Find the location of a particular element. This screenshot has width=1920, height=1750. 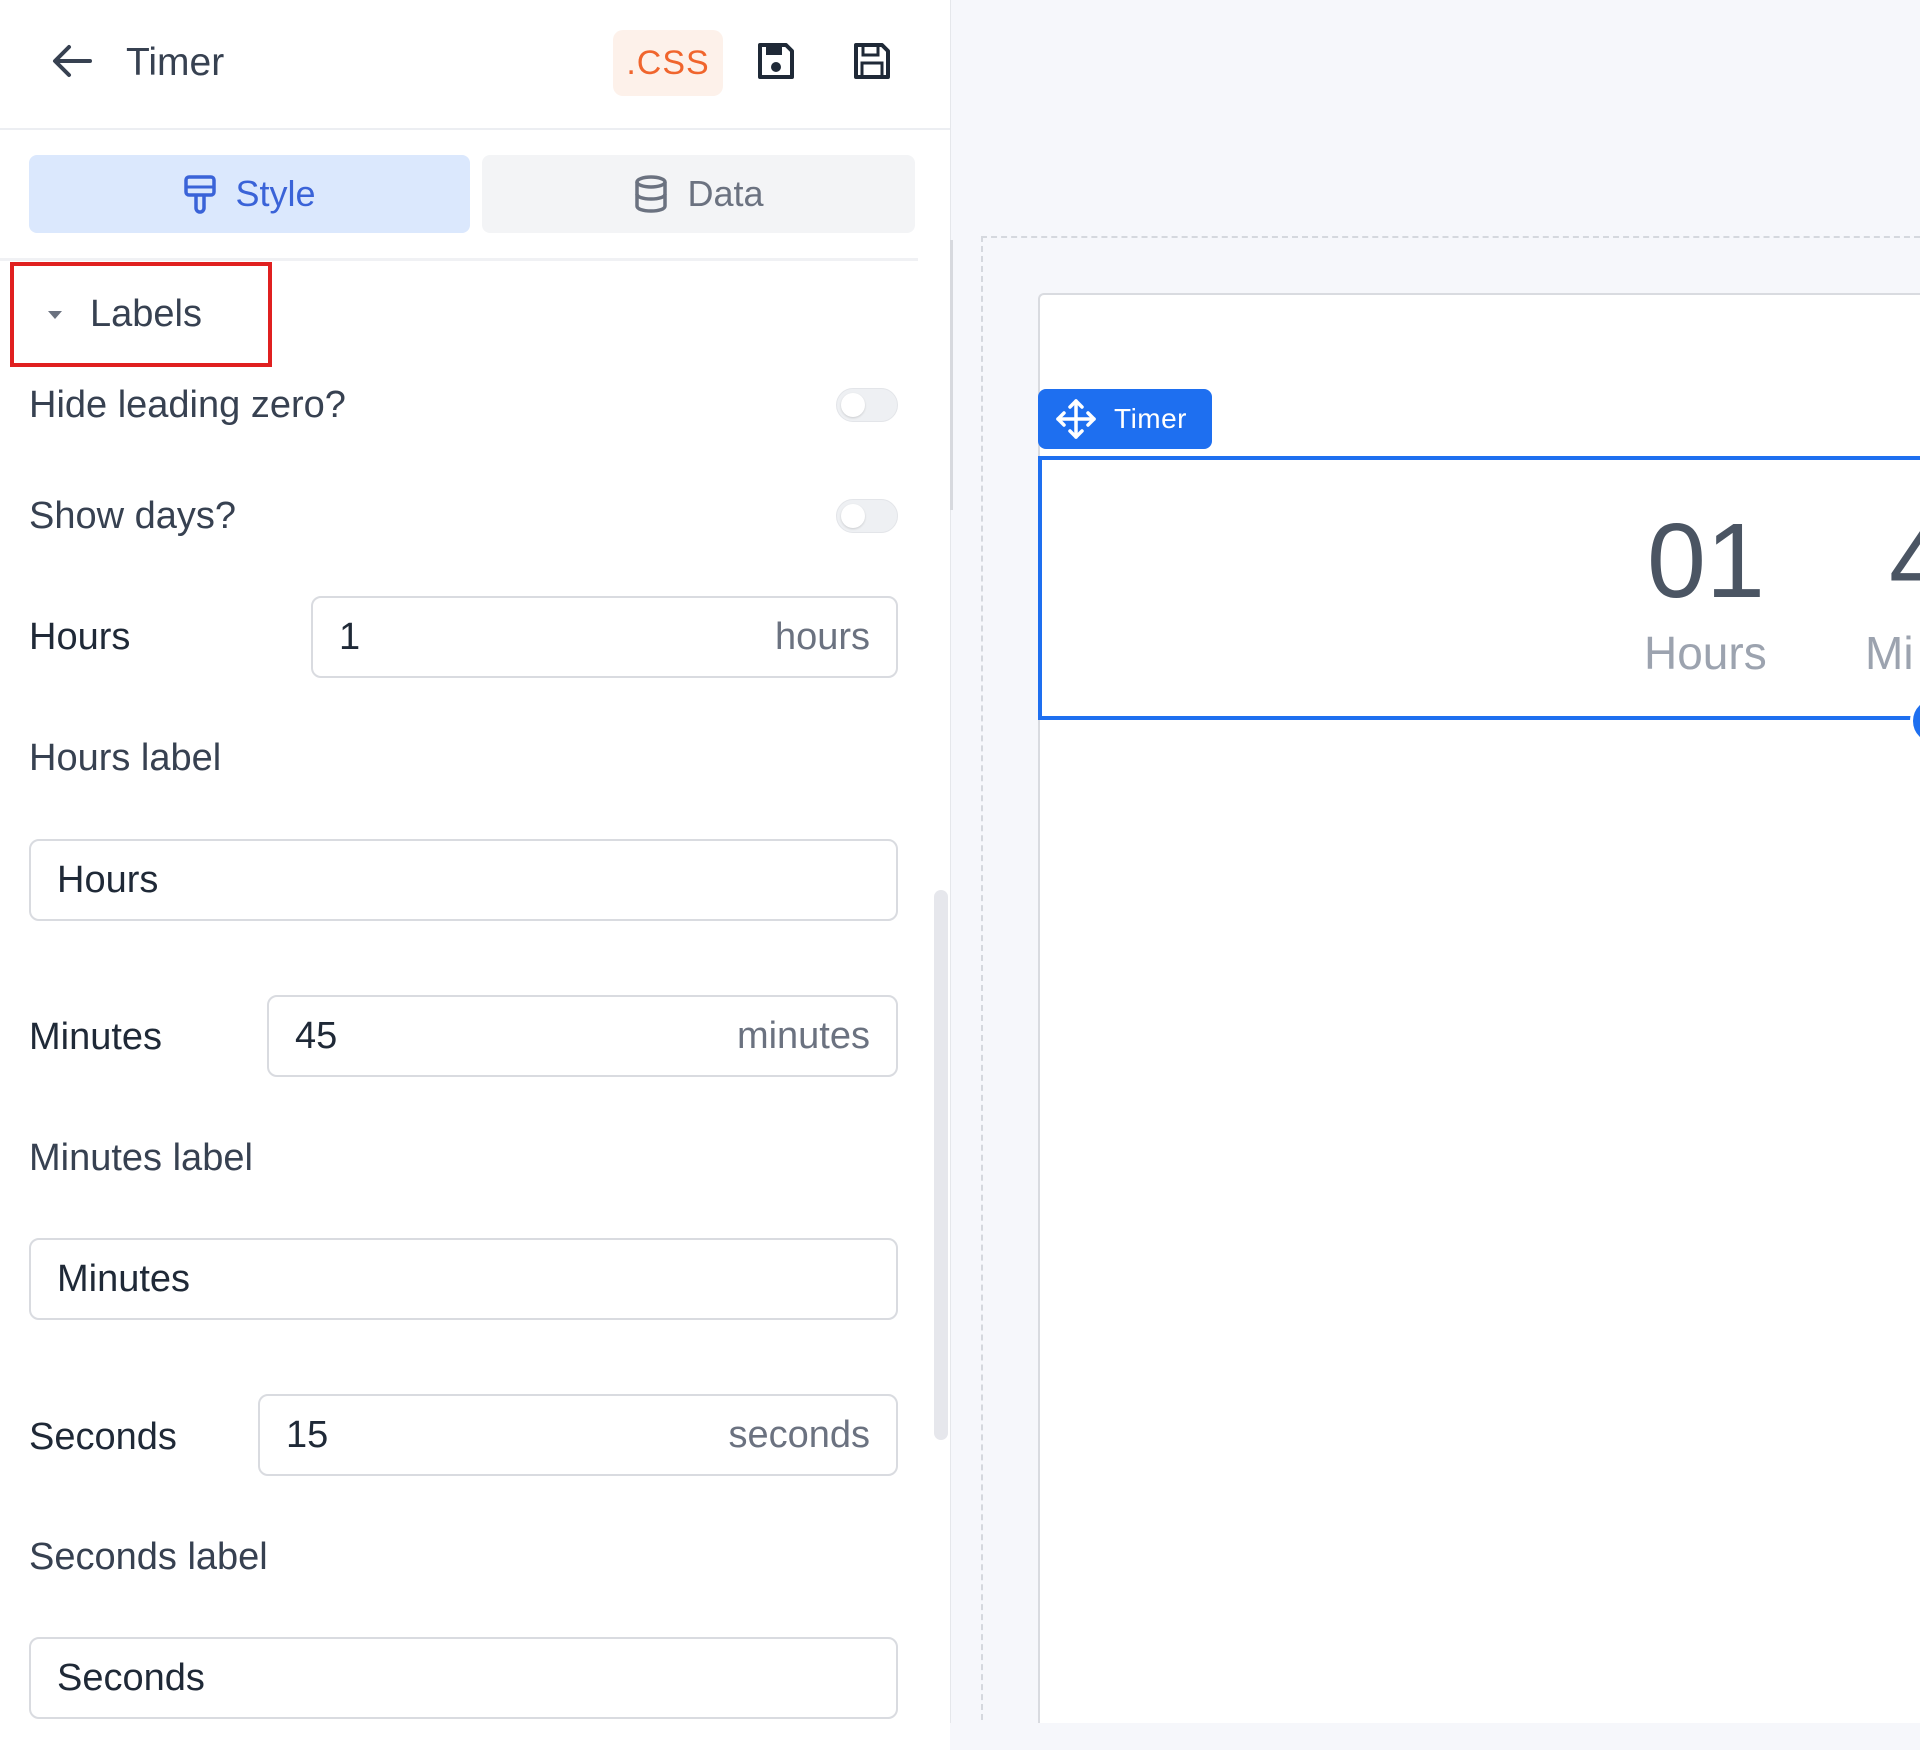

component-drag-handle: Timer is located at coordinates (1125, 419).